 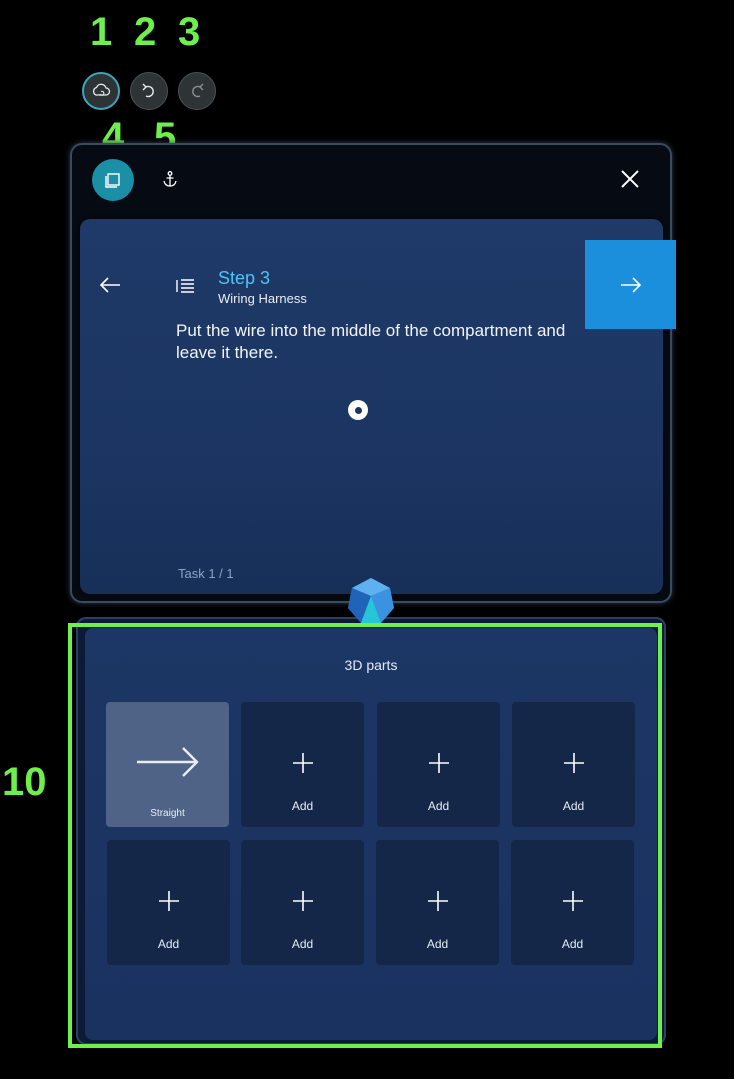 What do you see at coordinates (145, 32) in the screenshot?
I see `callout-2: 2` at bounding box center [145, 32].